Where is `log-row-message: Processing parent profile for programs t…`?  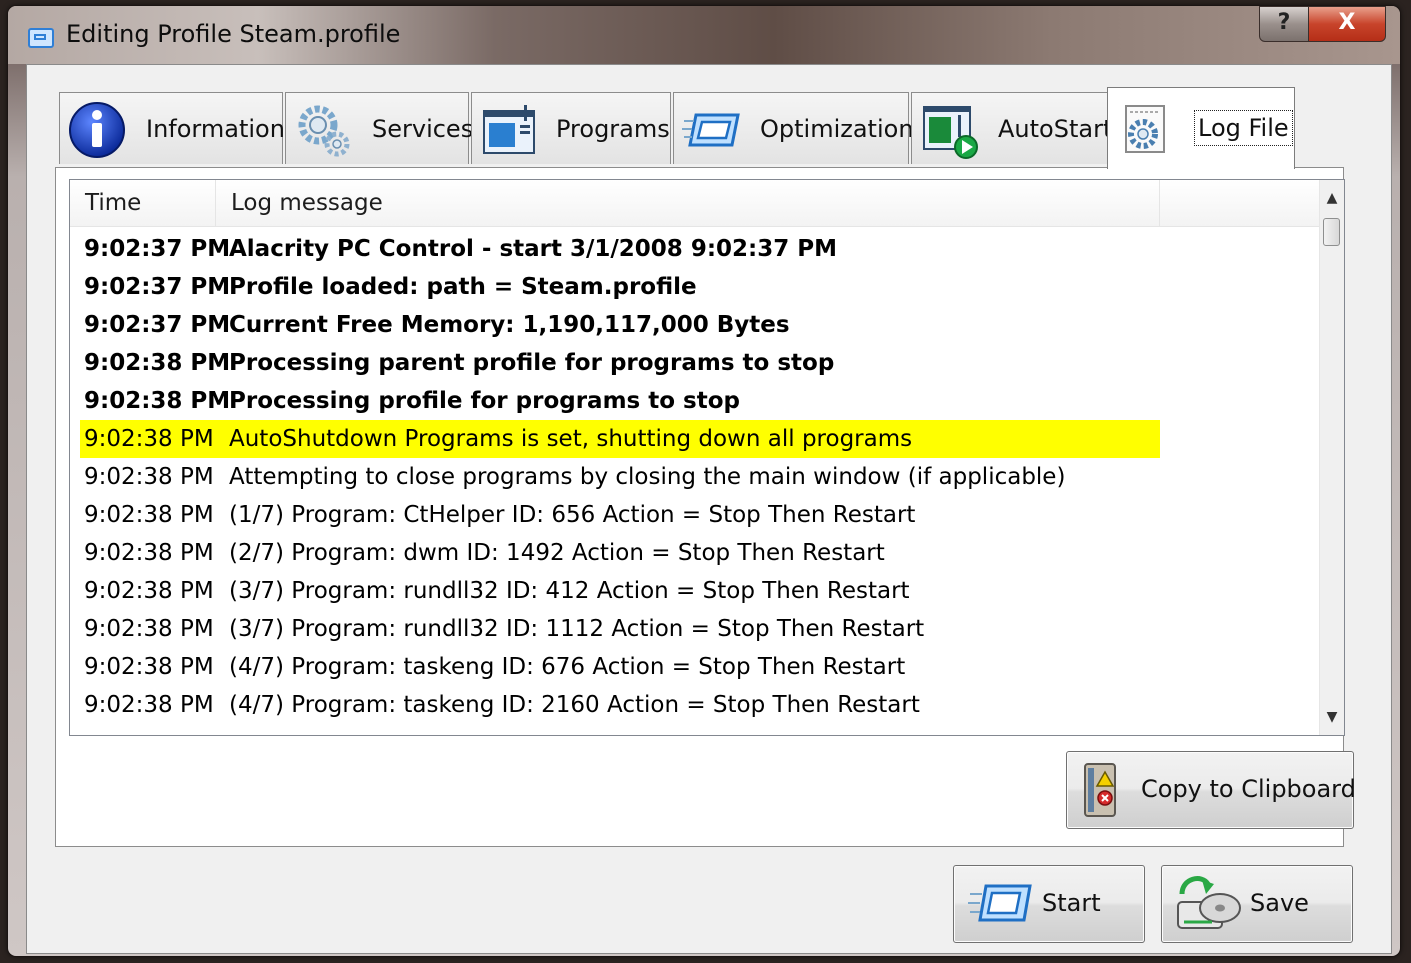 log-row-message: Processing parent profile for programs t… is located at coordinates (532, 363).